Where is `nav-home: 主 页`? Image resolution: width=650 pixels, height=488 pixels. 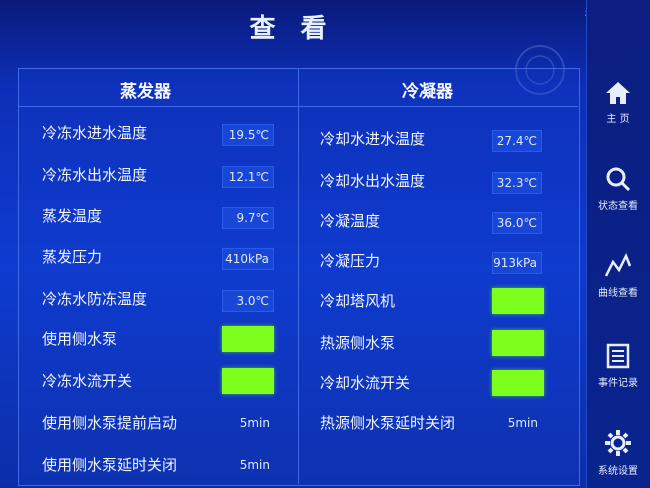 nav-home: 主 页 is located at coordinates (618, 102).